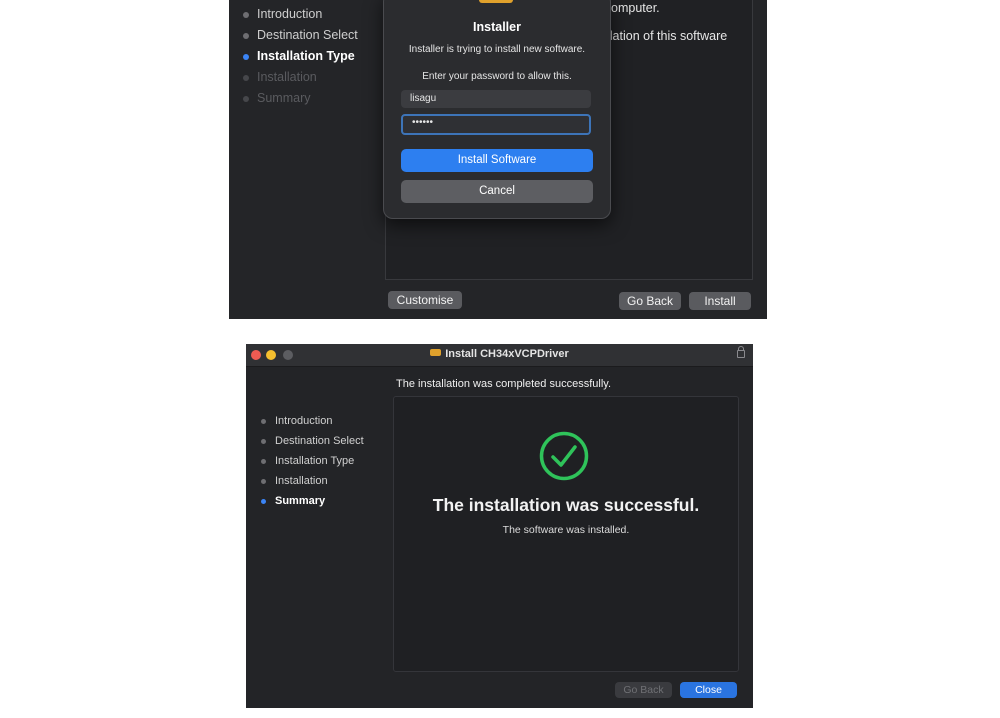 Image resolution: width=1000 pixels, height=718 pixels. What do you see at coordinates (720, 301) in the screenshot?
I see `install-button: Install` at bounding box center [720, 301].